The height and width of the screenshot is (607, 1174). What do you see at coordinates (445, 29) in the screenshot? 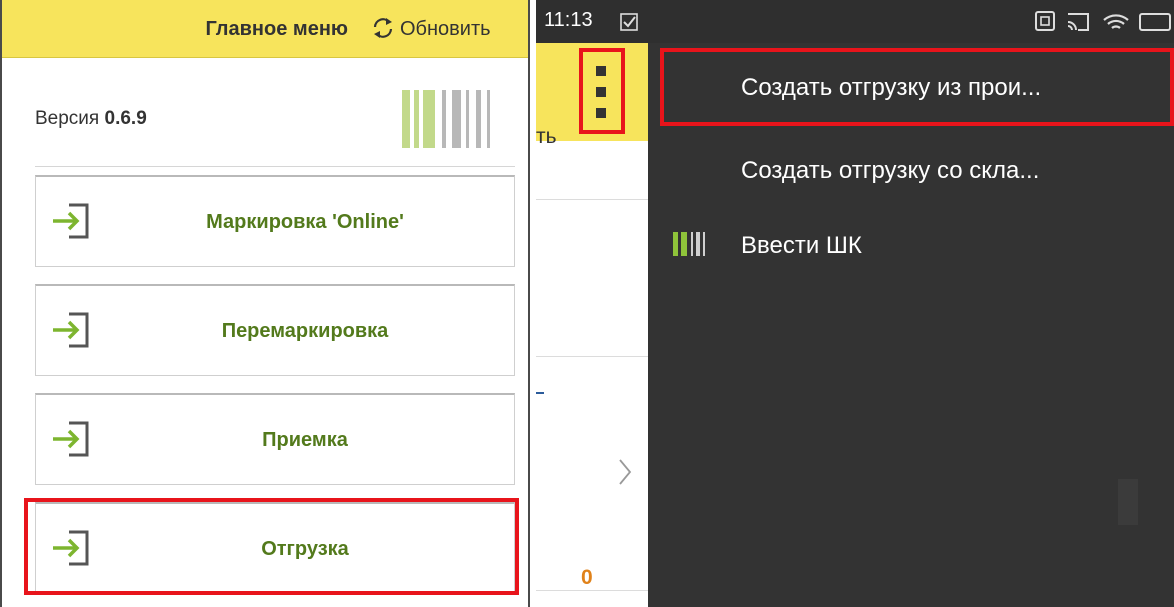
I see `refresh-button: Обновить` at bounding box center [445, 29].